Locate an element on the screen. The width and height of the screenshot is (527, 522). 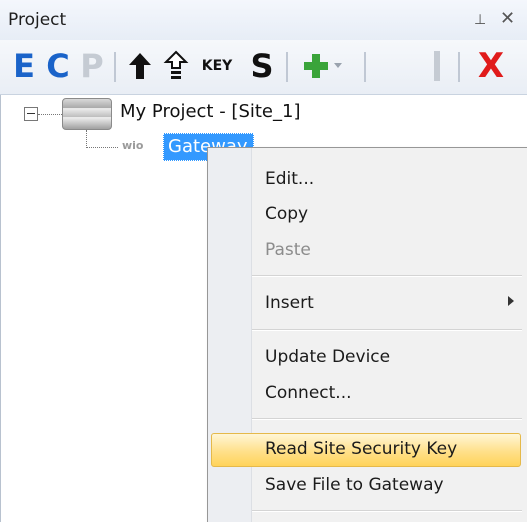
menu-item-copy: Copy is located at coordinates (286, 214).